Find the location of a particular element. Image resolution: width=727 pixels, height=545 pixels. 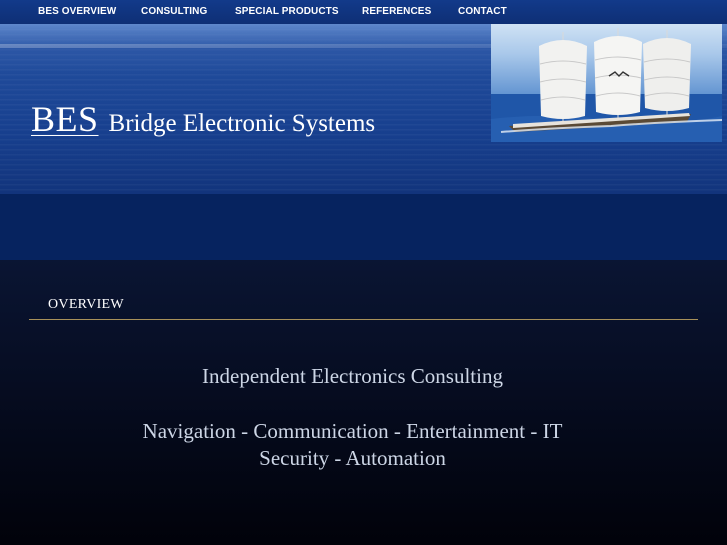

section-divider is located at coordinates (363, 319).